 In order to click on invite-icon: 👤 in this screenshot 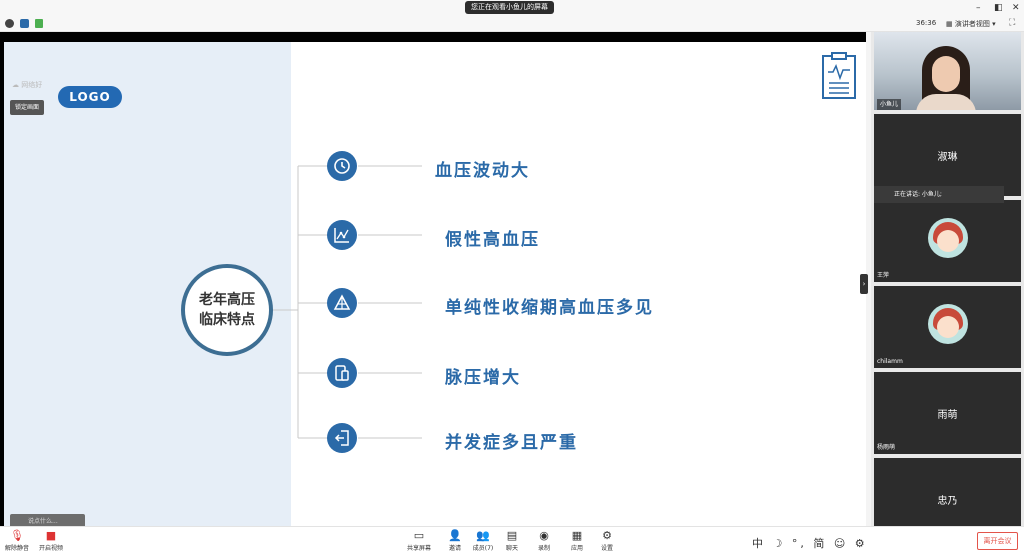, I will do `click(455, 535)`.